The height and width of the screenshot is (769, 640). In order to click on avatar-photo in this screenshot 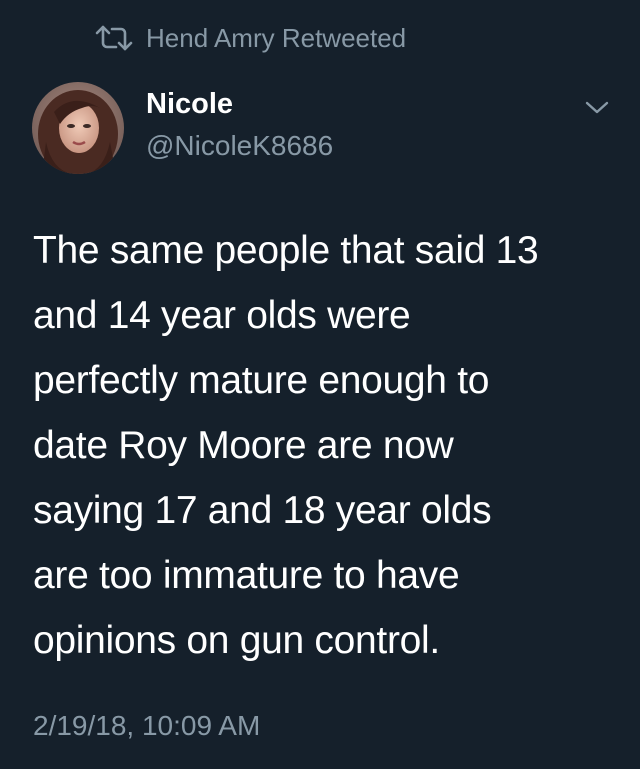, I will do `click(78, 128)`.